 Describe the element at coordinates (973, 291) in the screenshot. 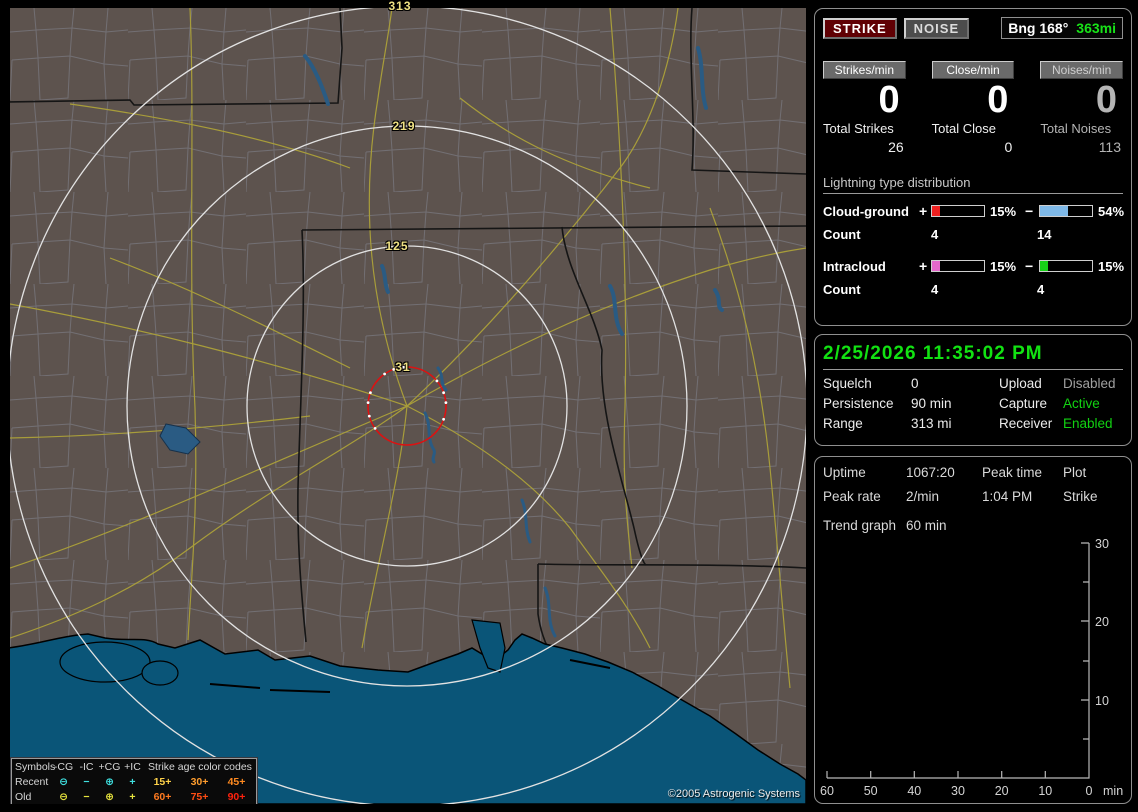

I see `intracloud-count-row: Count 4 4` at that location.